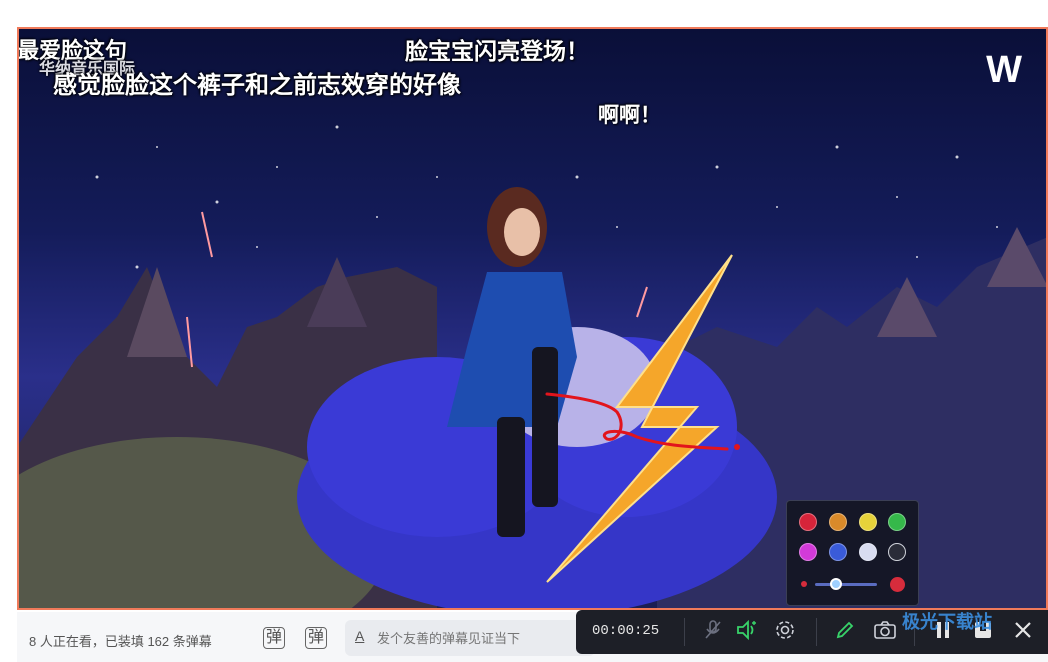 The height and width of the screenshot is (662, 1048). What do you see at coordinates (497, 52) in the screenshot?
I see `danmaku-comment: 脸宝宝闪亮登场！` at bounding box center [497, 52].